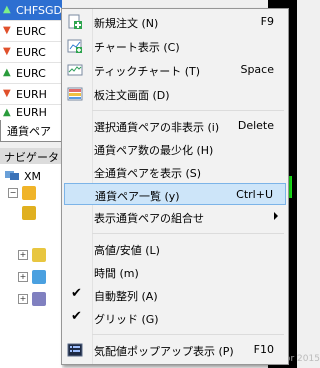  Describe the element at coordinates (175, 272) in the screenshot. I see `menu-item-time: 時間 (m)` at that location.